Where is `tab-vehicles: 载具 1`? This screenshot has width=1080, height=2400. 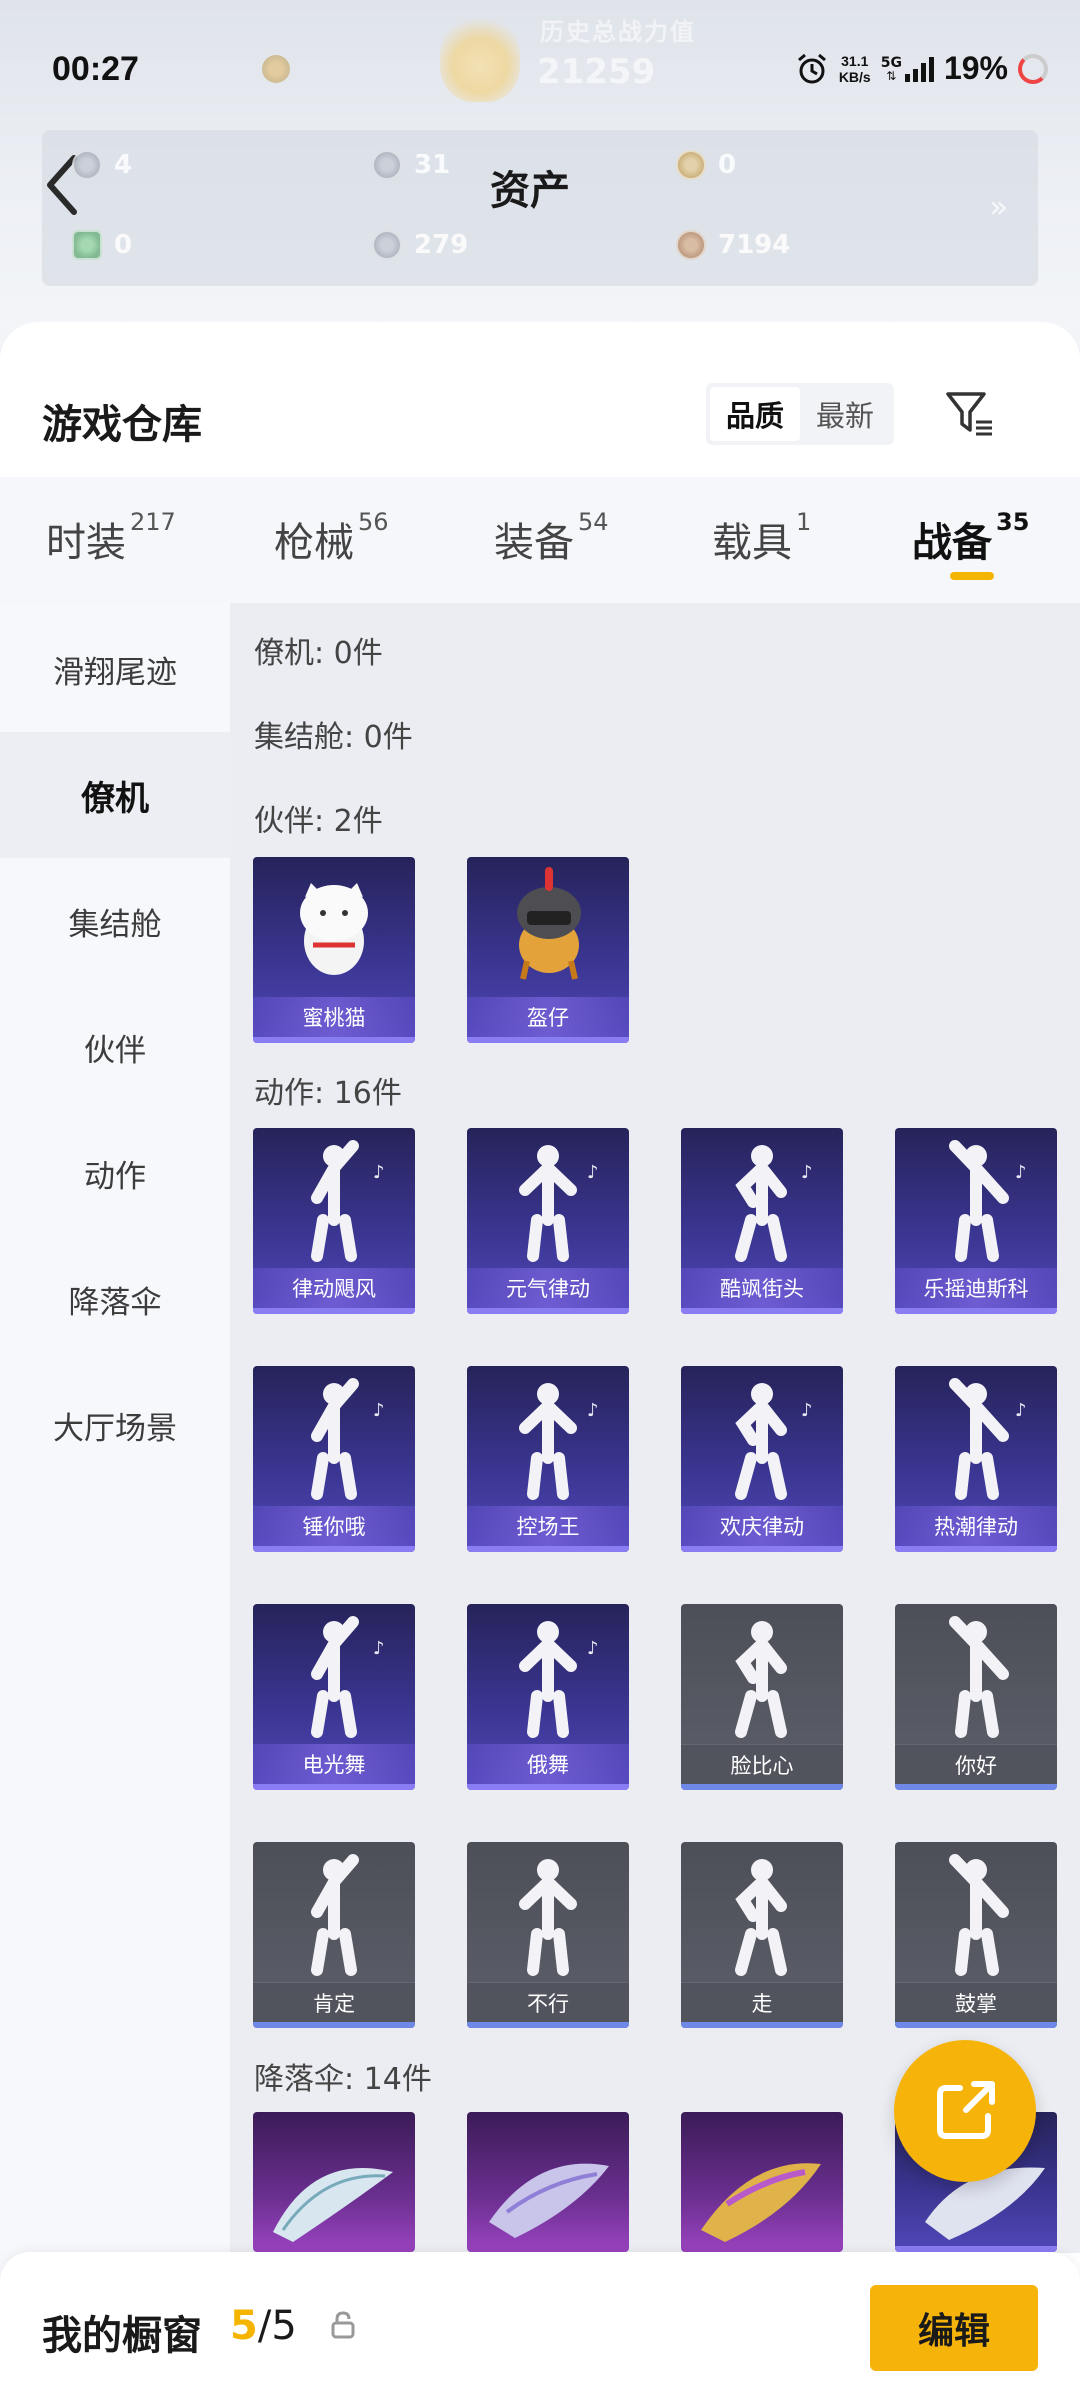
tab-vehicles: 载具 1 is located at coordinates (761, 538).